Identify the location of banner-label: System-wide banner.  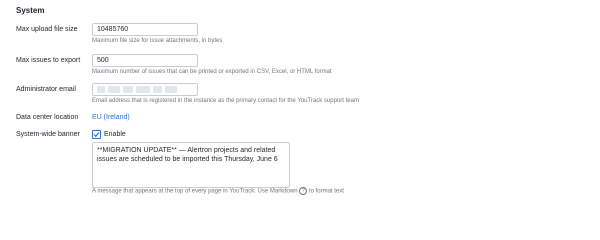
(48, 134).